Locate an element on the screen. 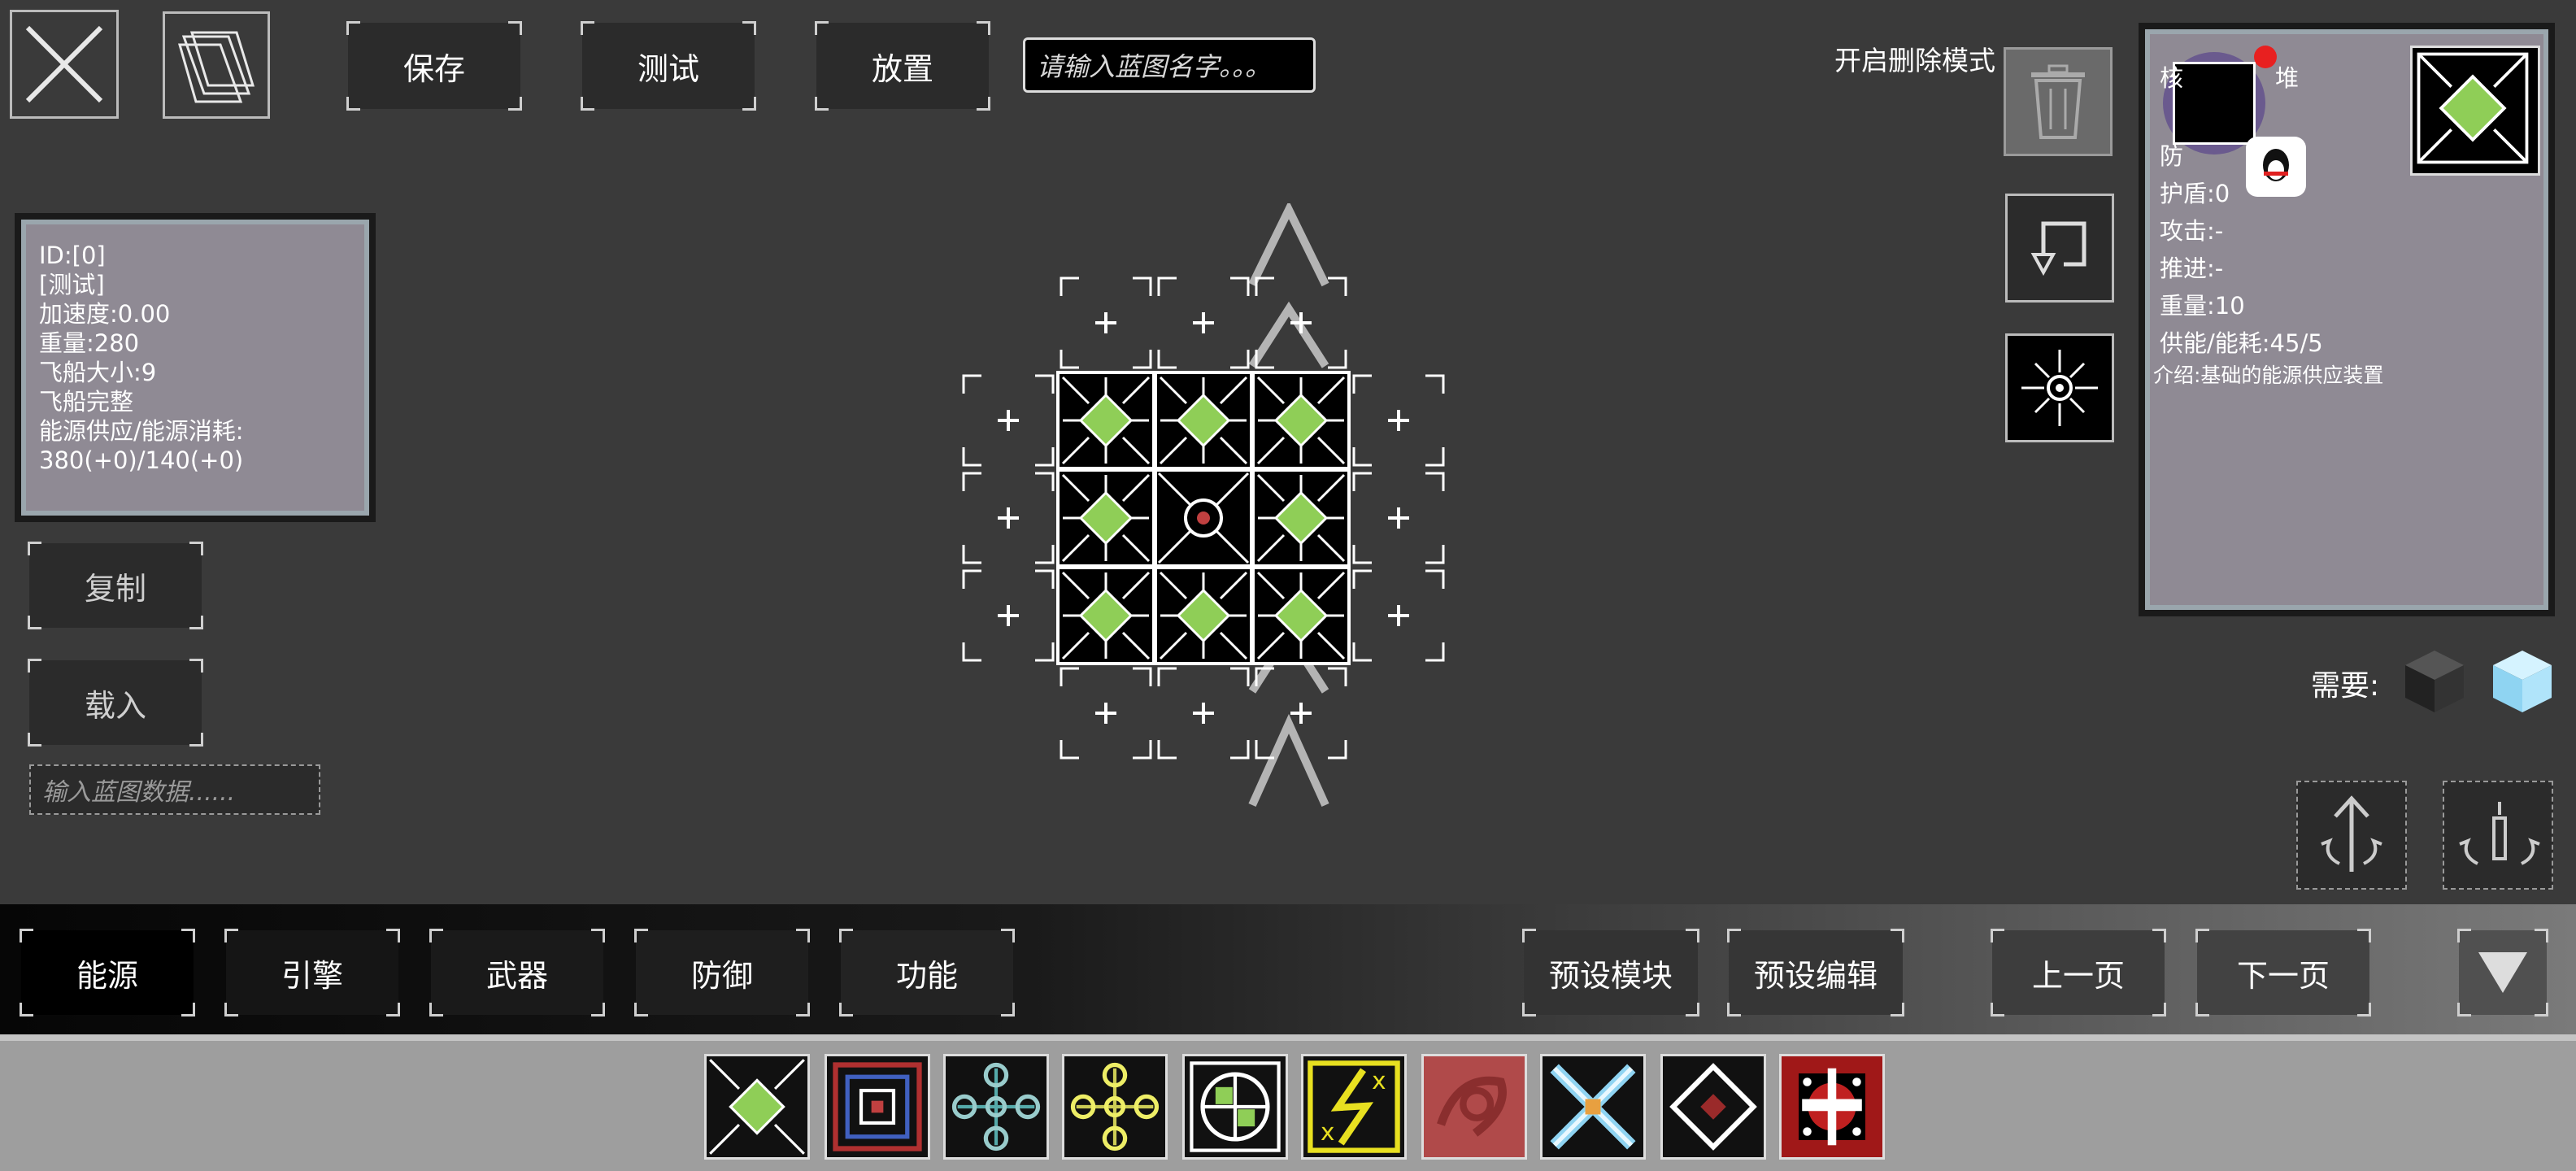 The width and height of the screenshot is (2576, 1171). ship-weight: 重量:280 is located at coordinates (89, 343).